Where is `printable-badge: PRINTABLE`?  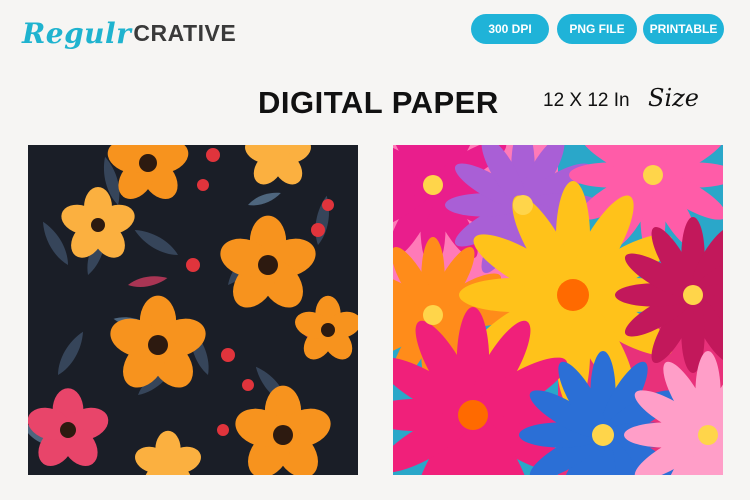 printable-badge: PRINTABLE is located at coordinates (683, 29).